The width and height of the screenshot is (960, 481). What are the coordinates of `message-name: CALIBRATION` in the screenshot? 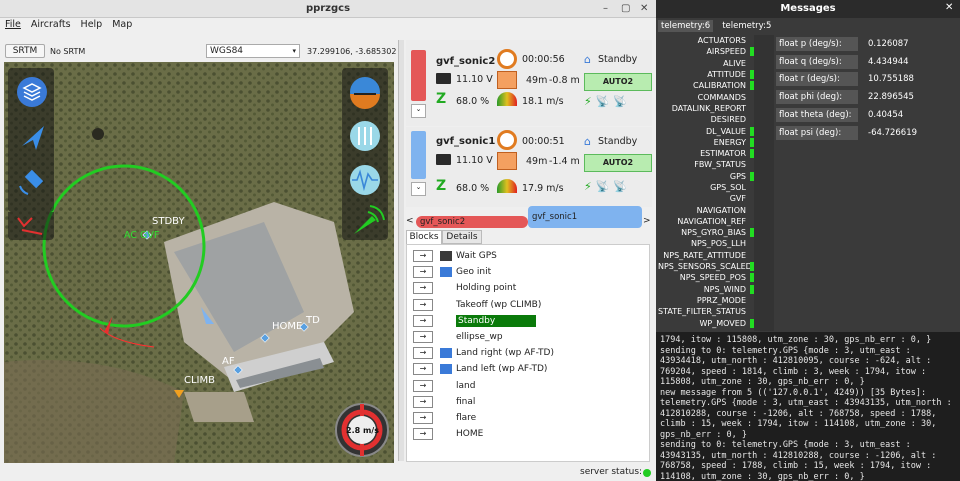 It's located at (719, 86).